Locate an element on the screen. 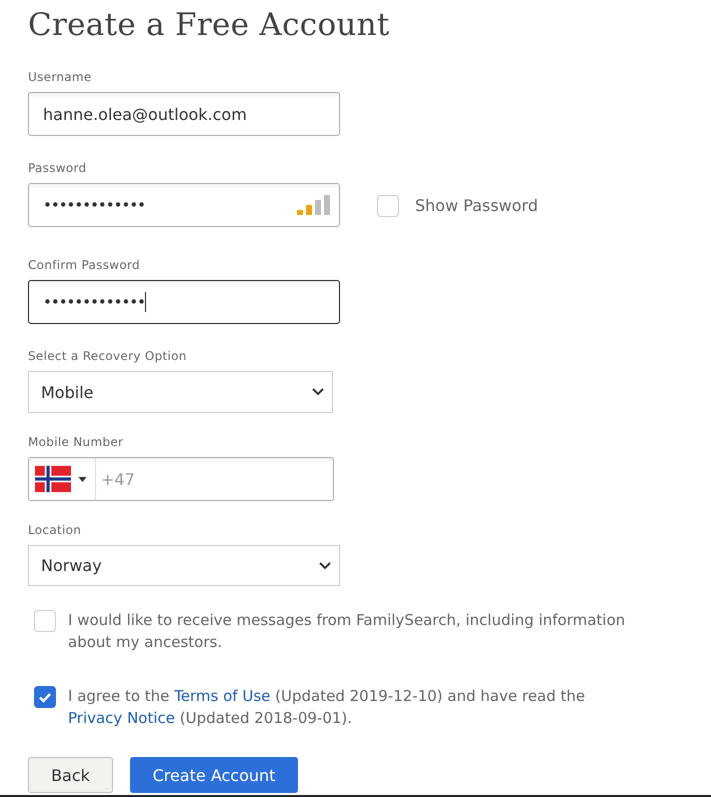  checkbox-label: Show Password is located at coordinates (476, 205).